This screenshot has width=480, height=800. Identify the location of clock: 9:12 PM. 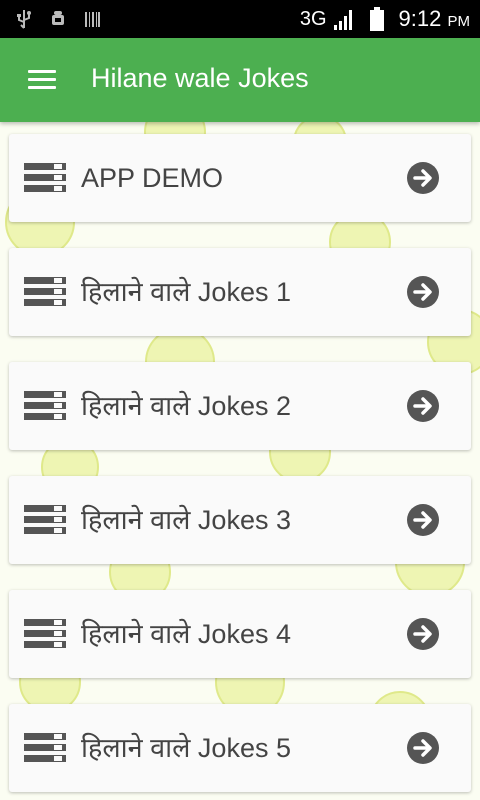
(434, 19).